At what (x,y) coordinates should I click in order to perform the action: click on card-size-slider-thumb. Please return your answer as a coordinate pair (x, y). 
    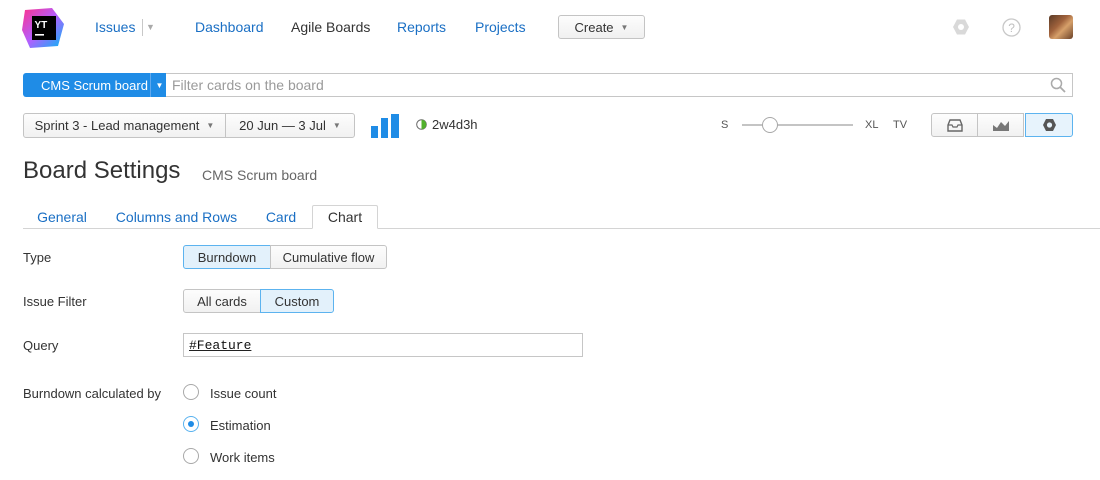
    Looking at the image, I should click on (769, 125).